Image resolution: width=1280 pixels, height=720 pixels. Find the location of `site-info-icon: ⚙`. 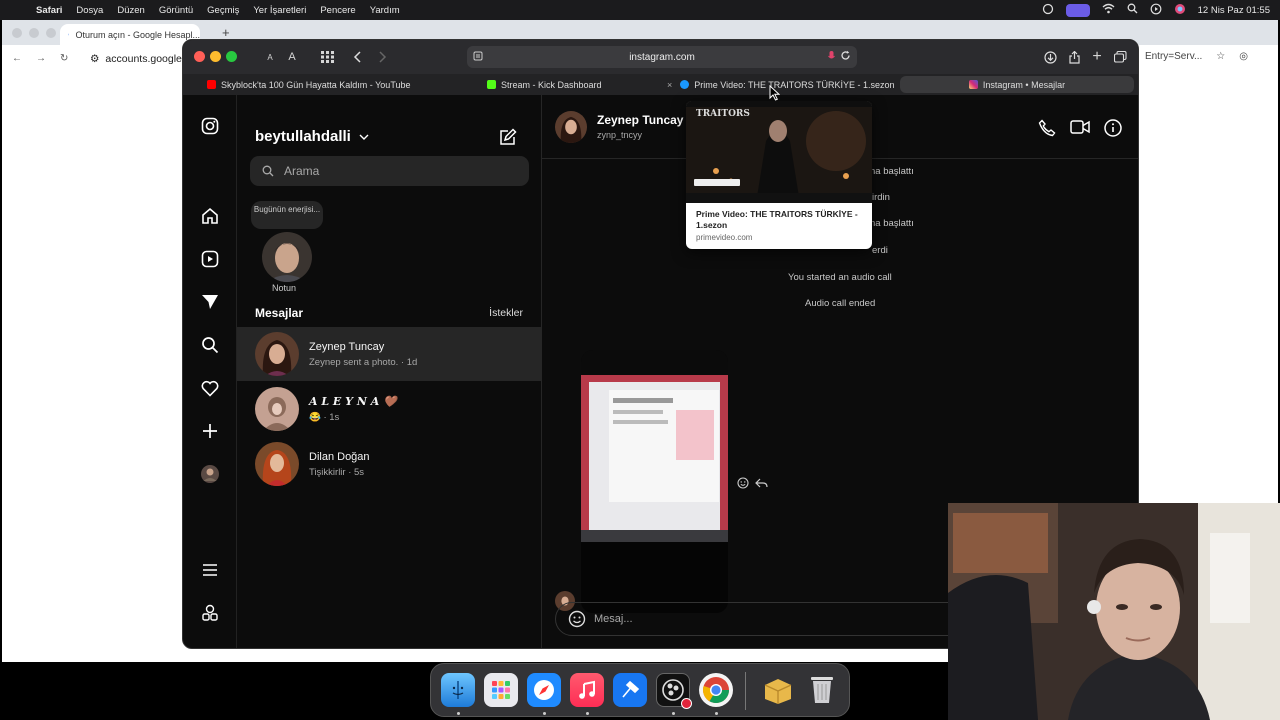

site-info-icon: ⚙ is located at coordinates (94, 59).